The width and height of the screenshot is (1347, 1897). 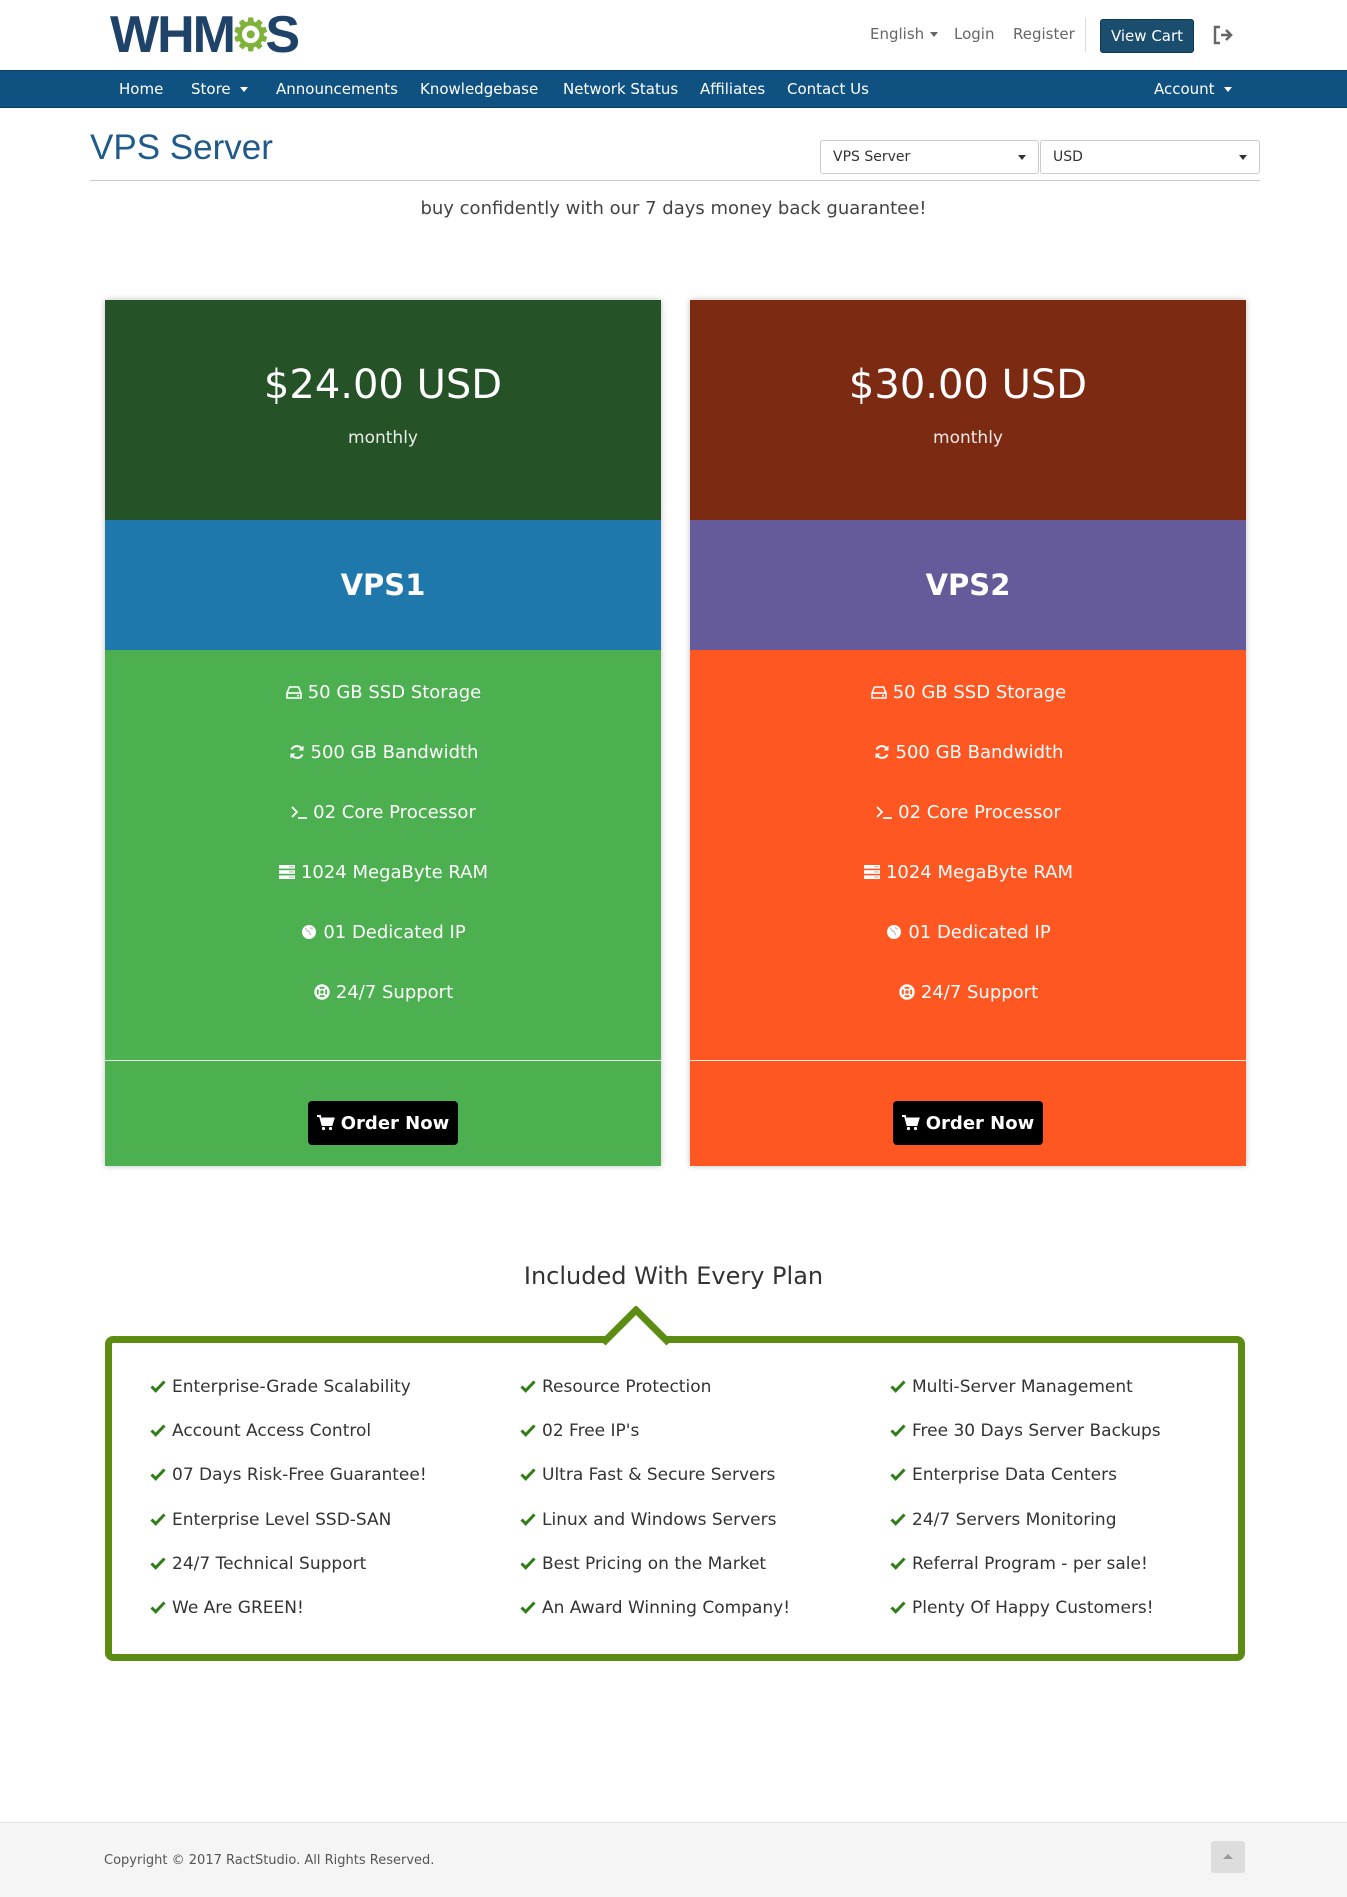 I want to click on included-feature-label: Enterprise-Grade Scalability, so click(x=291, y=1387).